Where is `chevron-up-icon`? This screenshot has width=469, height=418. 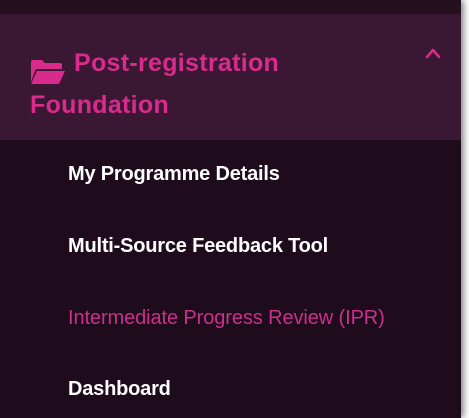 chevron-up-icon is located at coordinates (433, 53).